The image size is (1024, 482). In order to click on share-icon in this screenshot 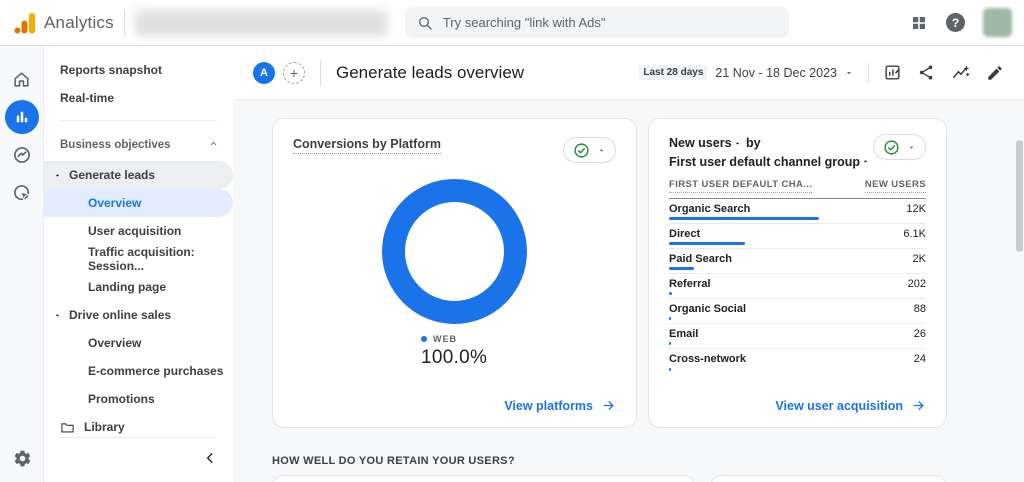, I will do `click(926, 72)`.